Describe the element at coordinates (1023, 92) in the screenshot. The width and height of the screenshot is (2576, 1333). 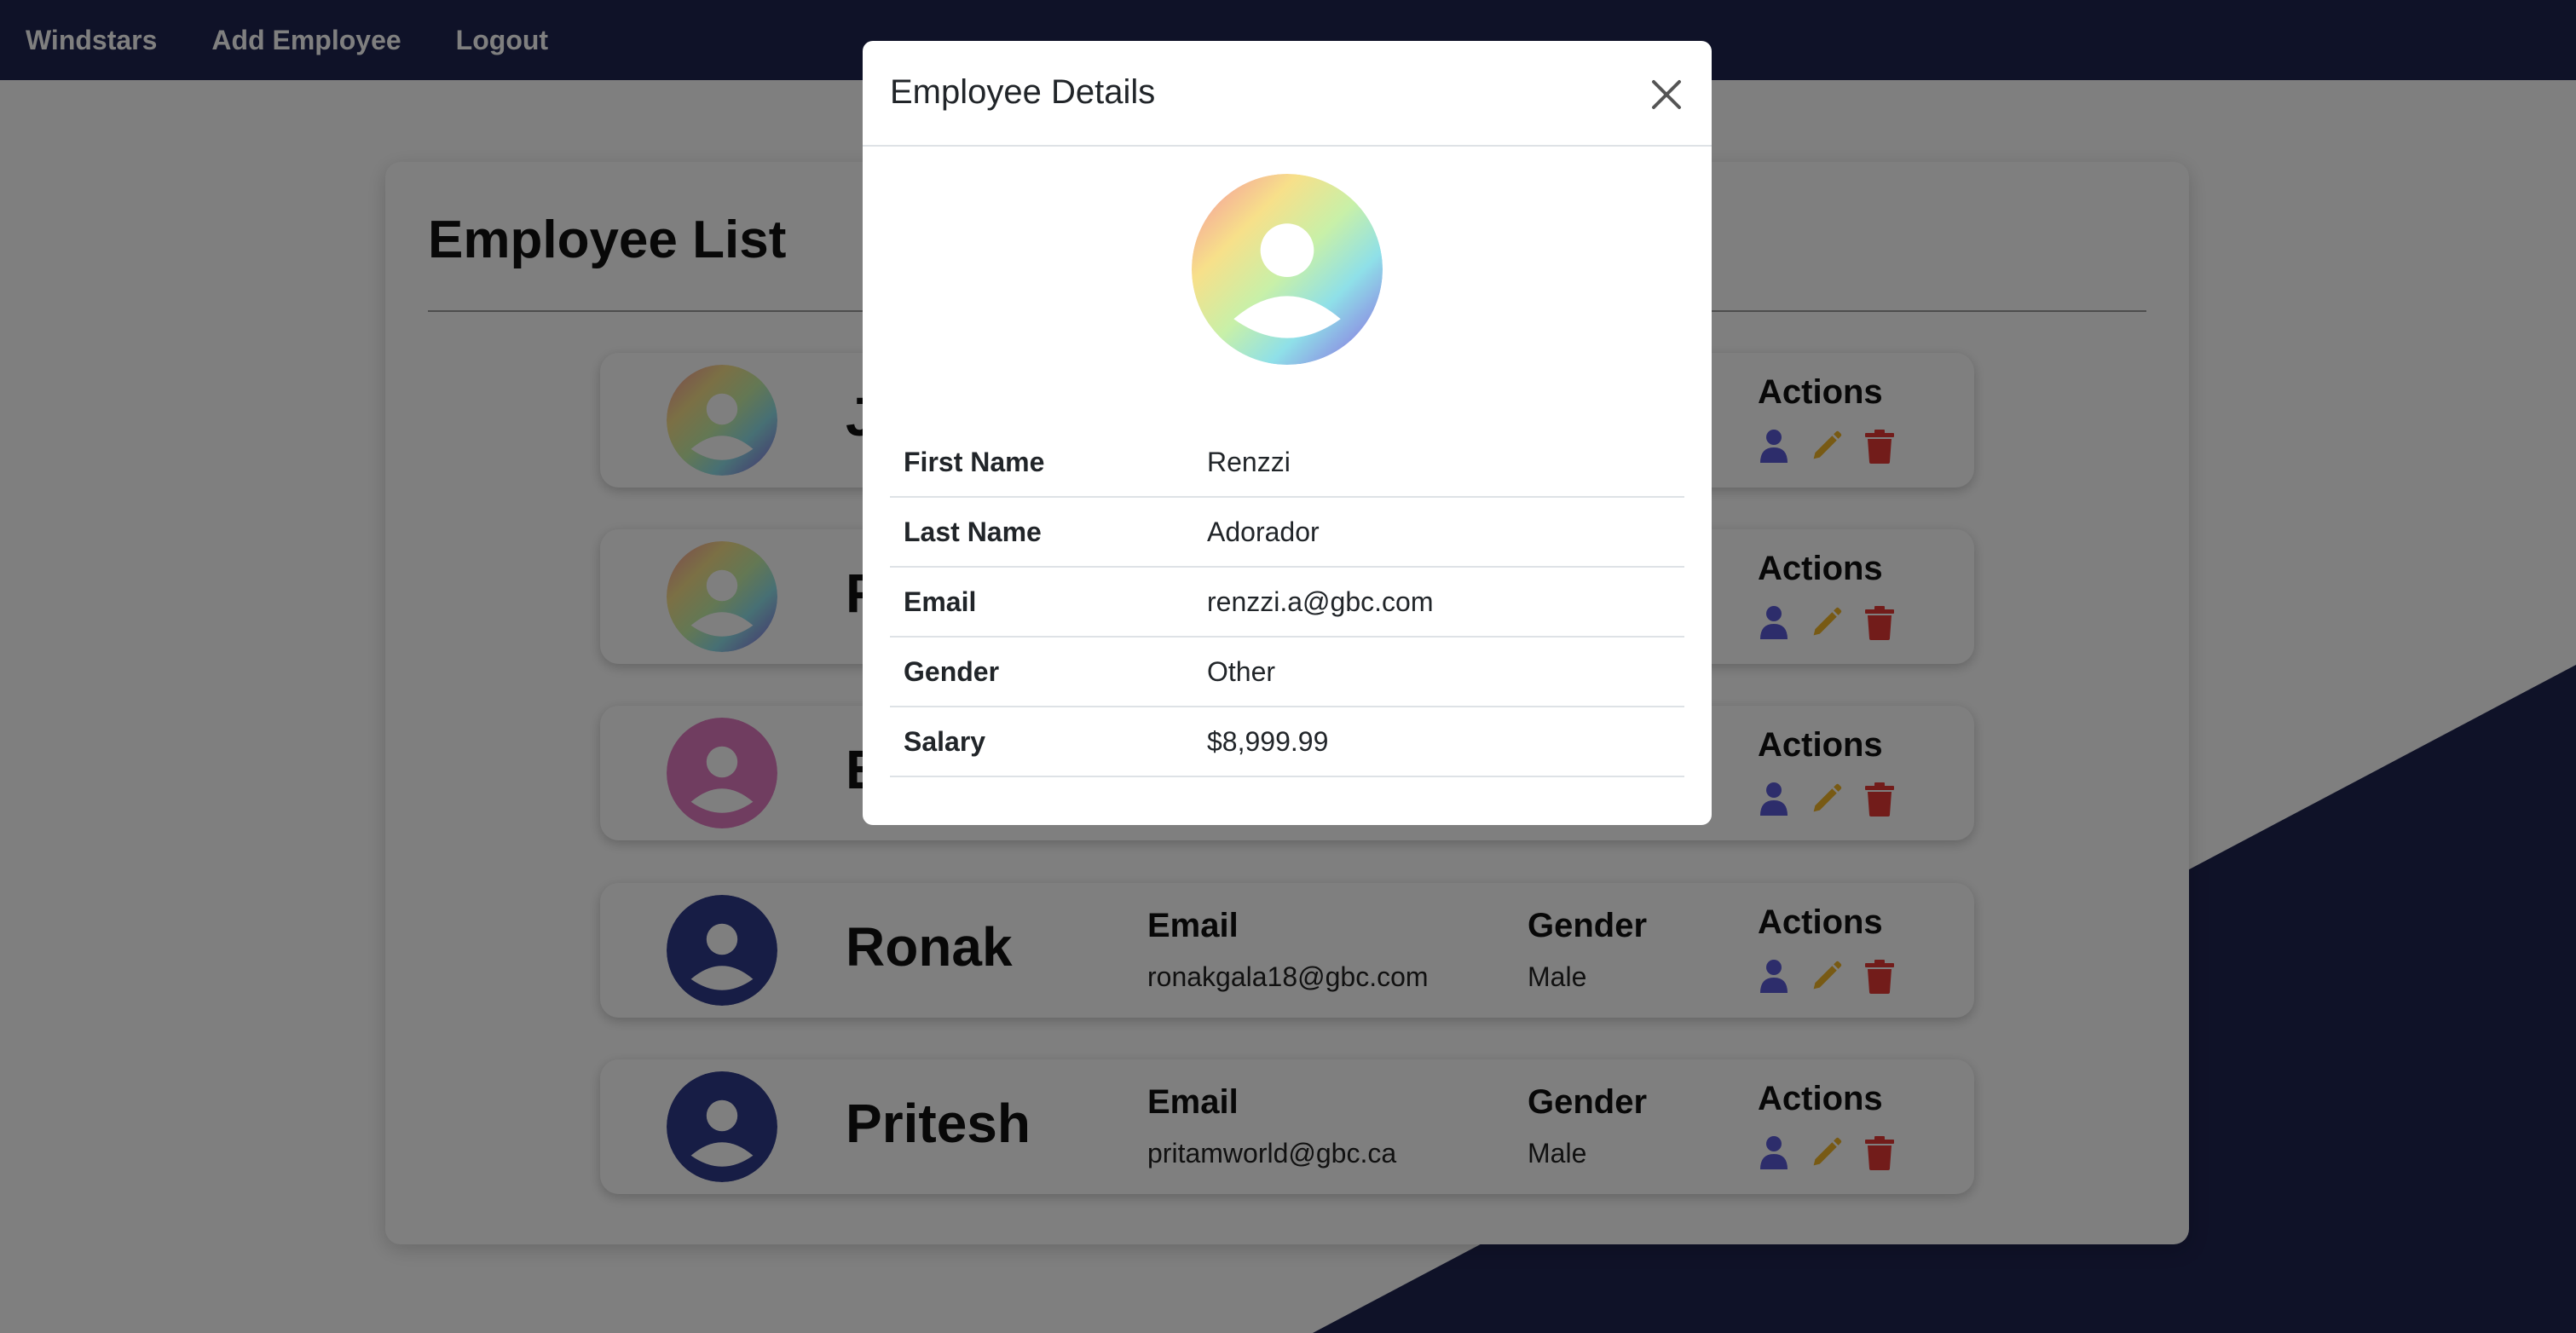
I see `modal-title: Employee Details` at that location.